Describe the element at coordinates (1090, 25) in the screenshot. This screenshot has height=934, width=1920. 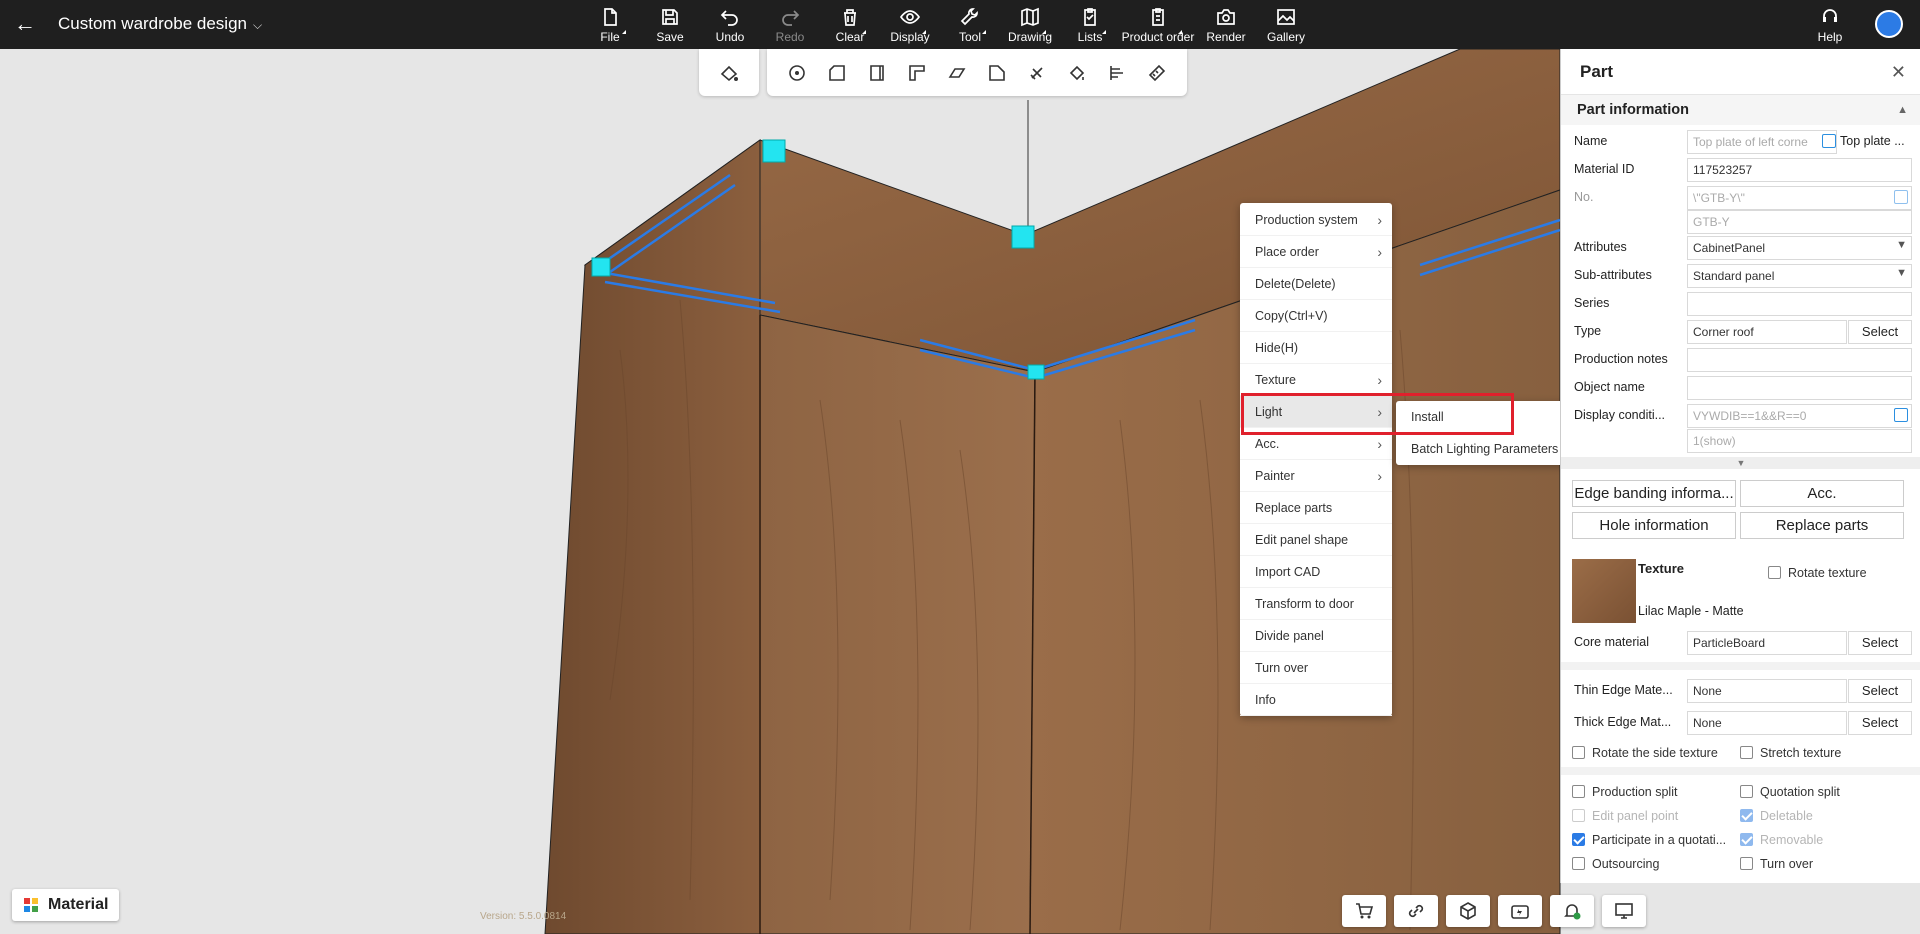
I see `toolbar-lists-button: Lists` at that location.